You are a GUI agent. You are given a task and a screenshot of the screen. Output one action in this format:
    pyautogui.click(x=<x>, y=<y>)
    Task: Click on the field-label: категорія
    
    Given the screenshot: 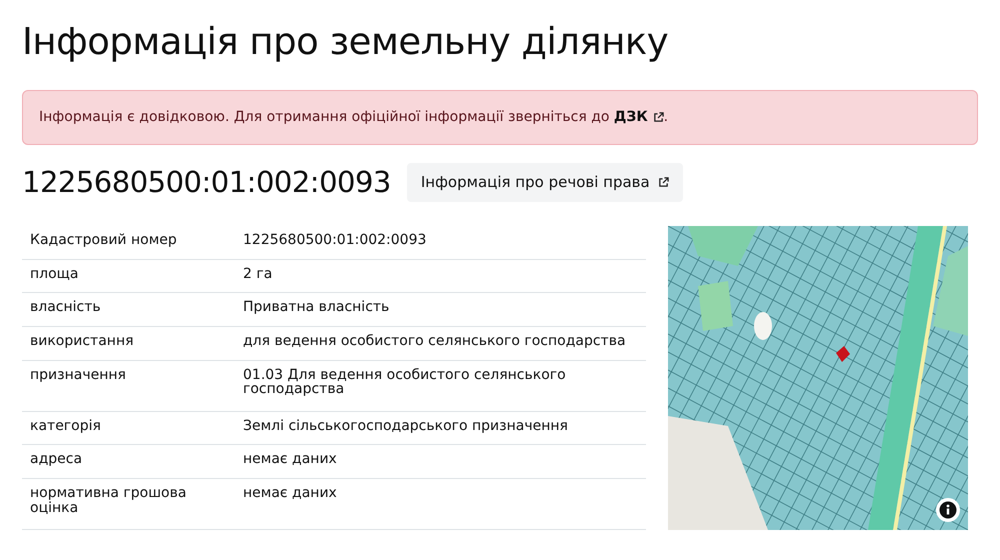 What is the action you would take?
    pyautogui.click(x=128, y=428)
    